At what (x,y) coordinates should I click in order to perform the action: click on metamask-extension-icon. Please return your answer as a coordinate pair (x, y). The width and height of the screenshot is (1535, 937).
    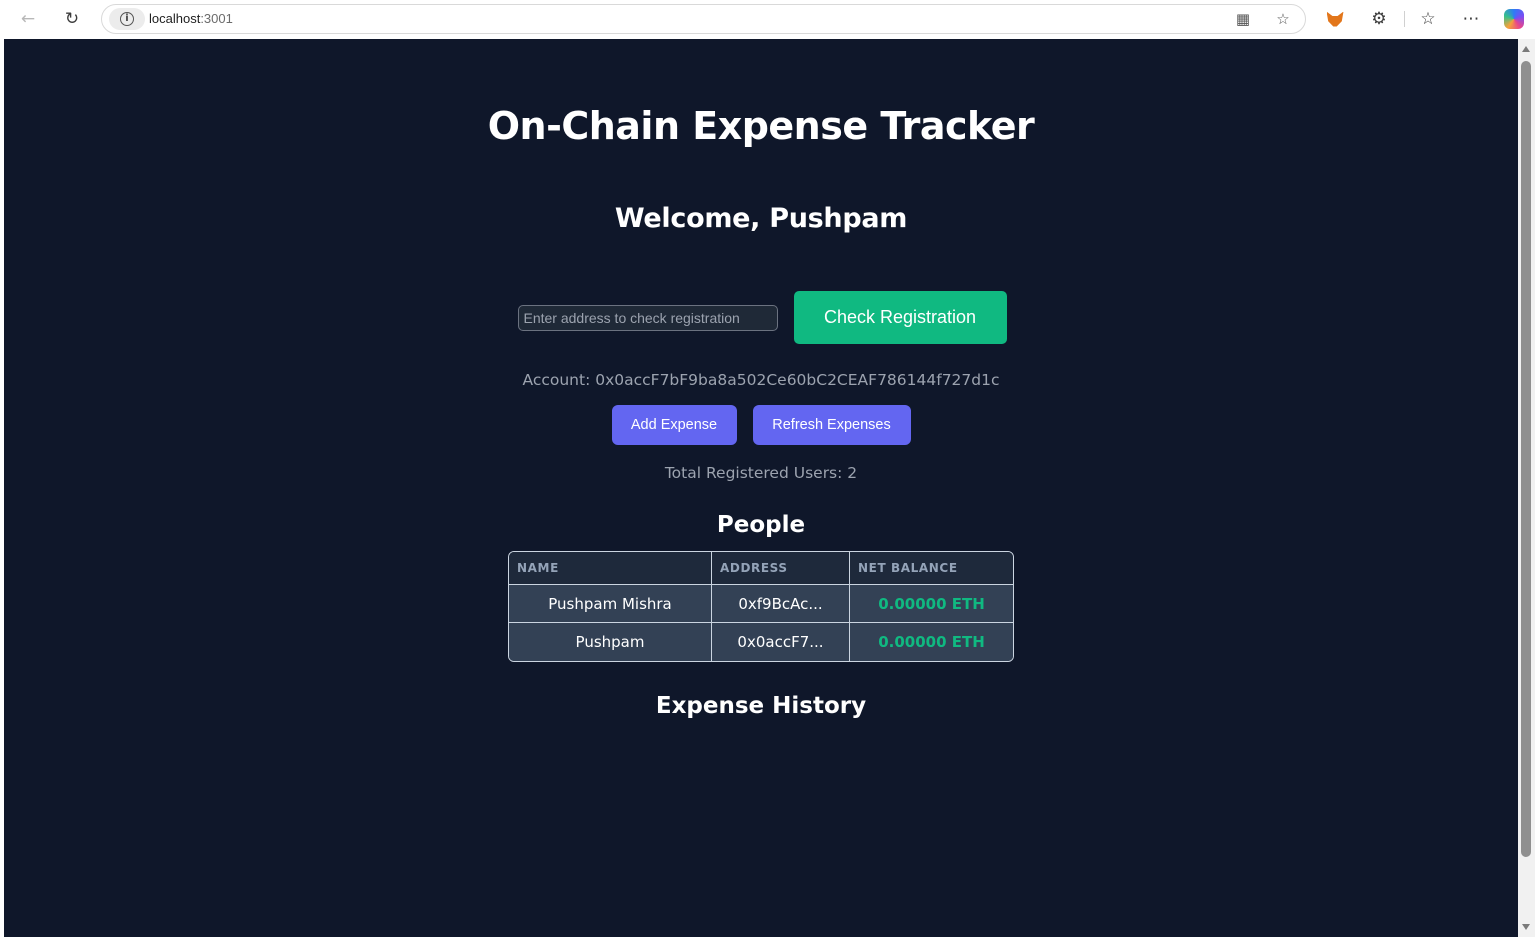
    Looking at the image, I should click on (1335, 19).